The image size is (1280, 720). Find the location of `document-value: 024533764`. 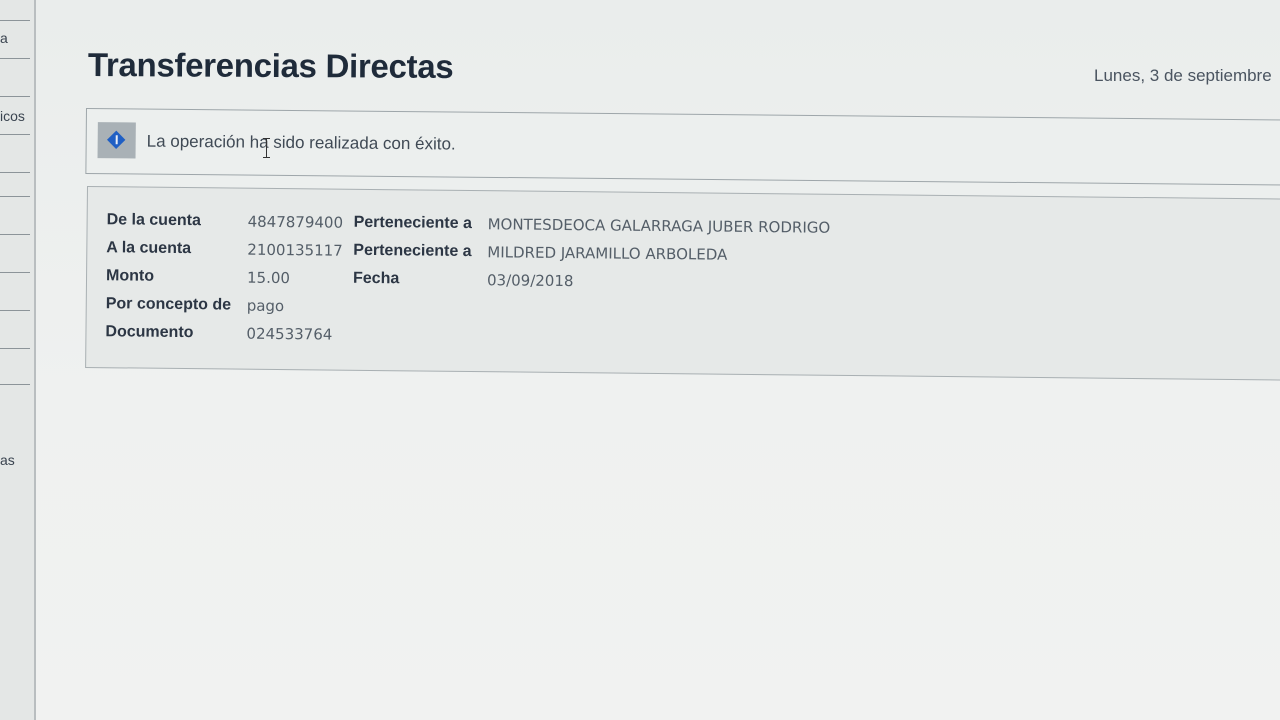

document-value: 024533764 is located at coordinates (289, 334).